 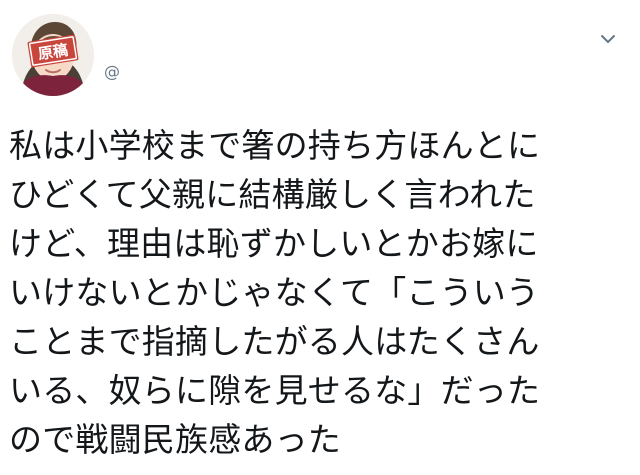 What do you see at coordinates (53, 55) in the screenshot?
I see `avatar: 原稿` at bounding box center [53, 55].